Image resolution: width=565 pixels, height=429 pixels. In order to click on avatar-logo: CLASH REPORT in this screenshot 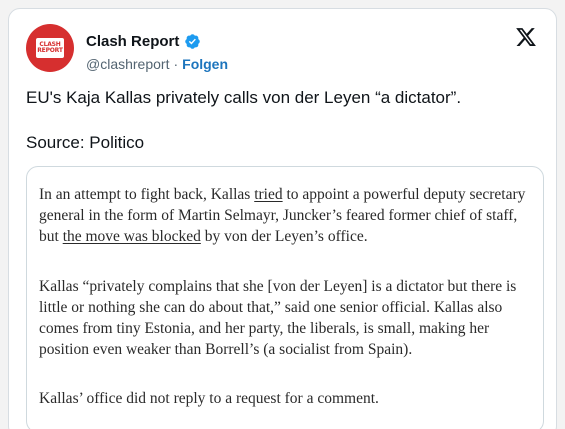, I will do `click(50, 48)`.